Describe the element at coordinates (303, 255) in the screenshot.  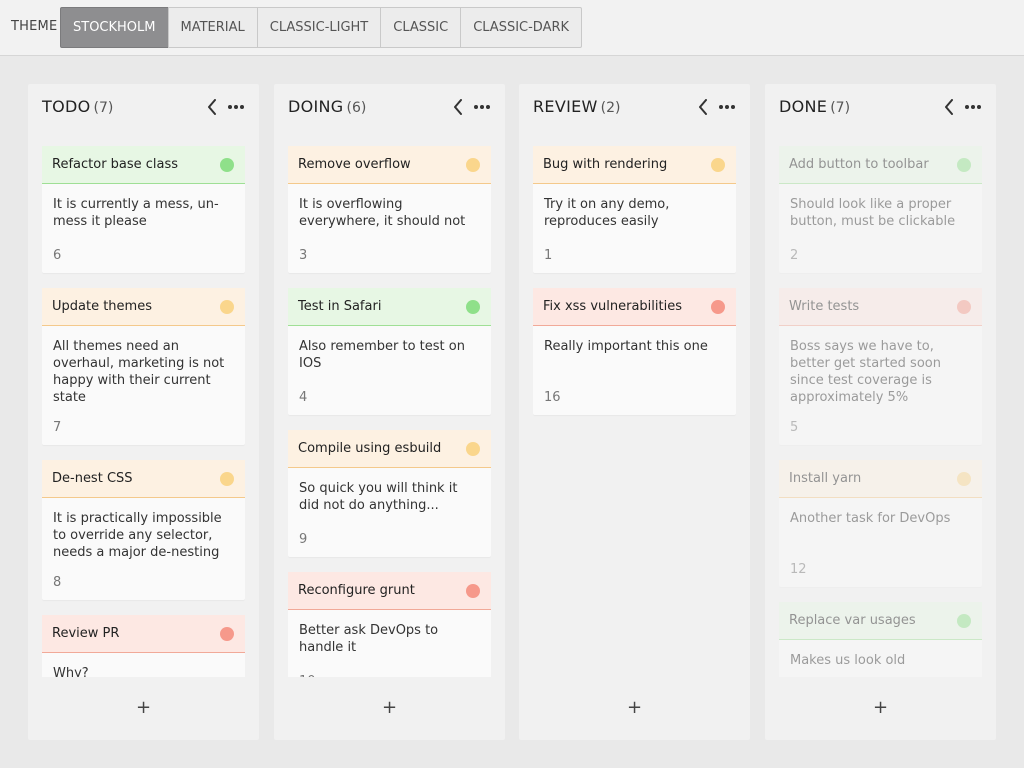
I see `card-number: 3` at that location.